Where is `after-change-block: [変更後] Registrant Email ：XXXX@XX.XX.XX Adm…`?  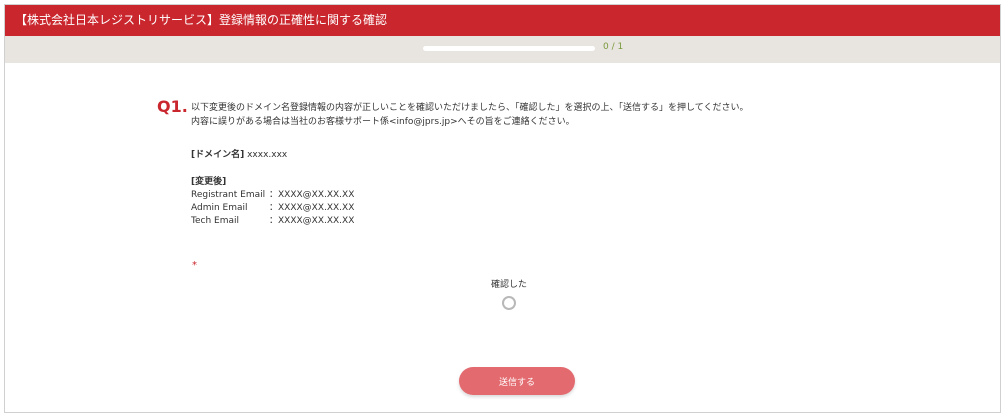
after-change-block: [変更後] Registrant Email ：XXXX@XX.XX.XX Adm… is located at coordinates (272, 202).